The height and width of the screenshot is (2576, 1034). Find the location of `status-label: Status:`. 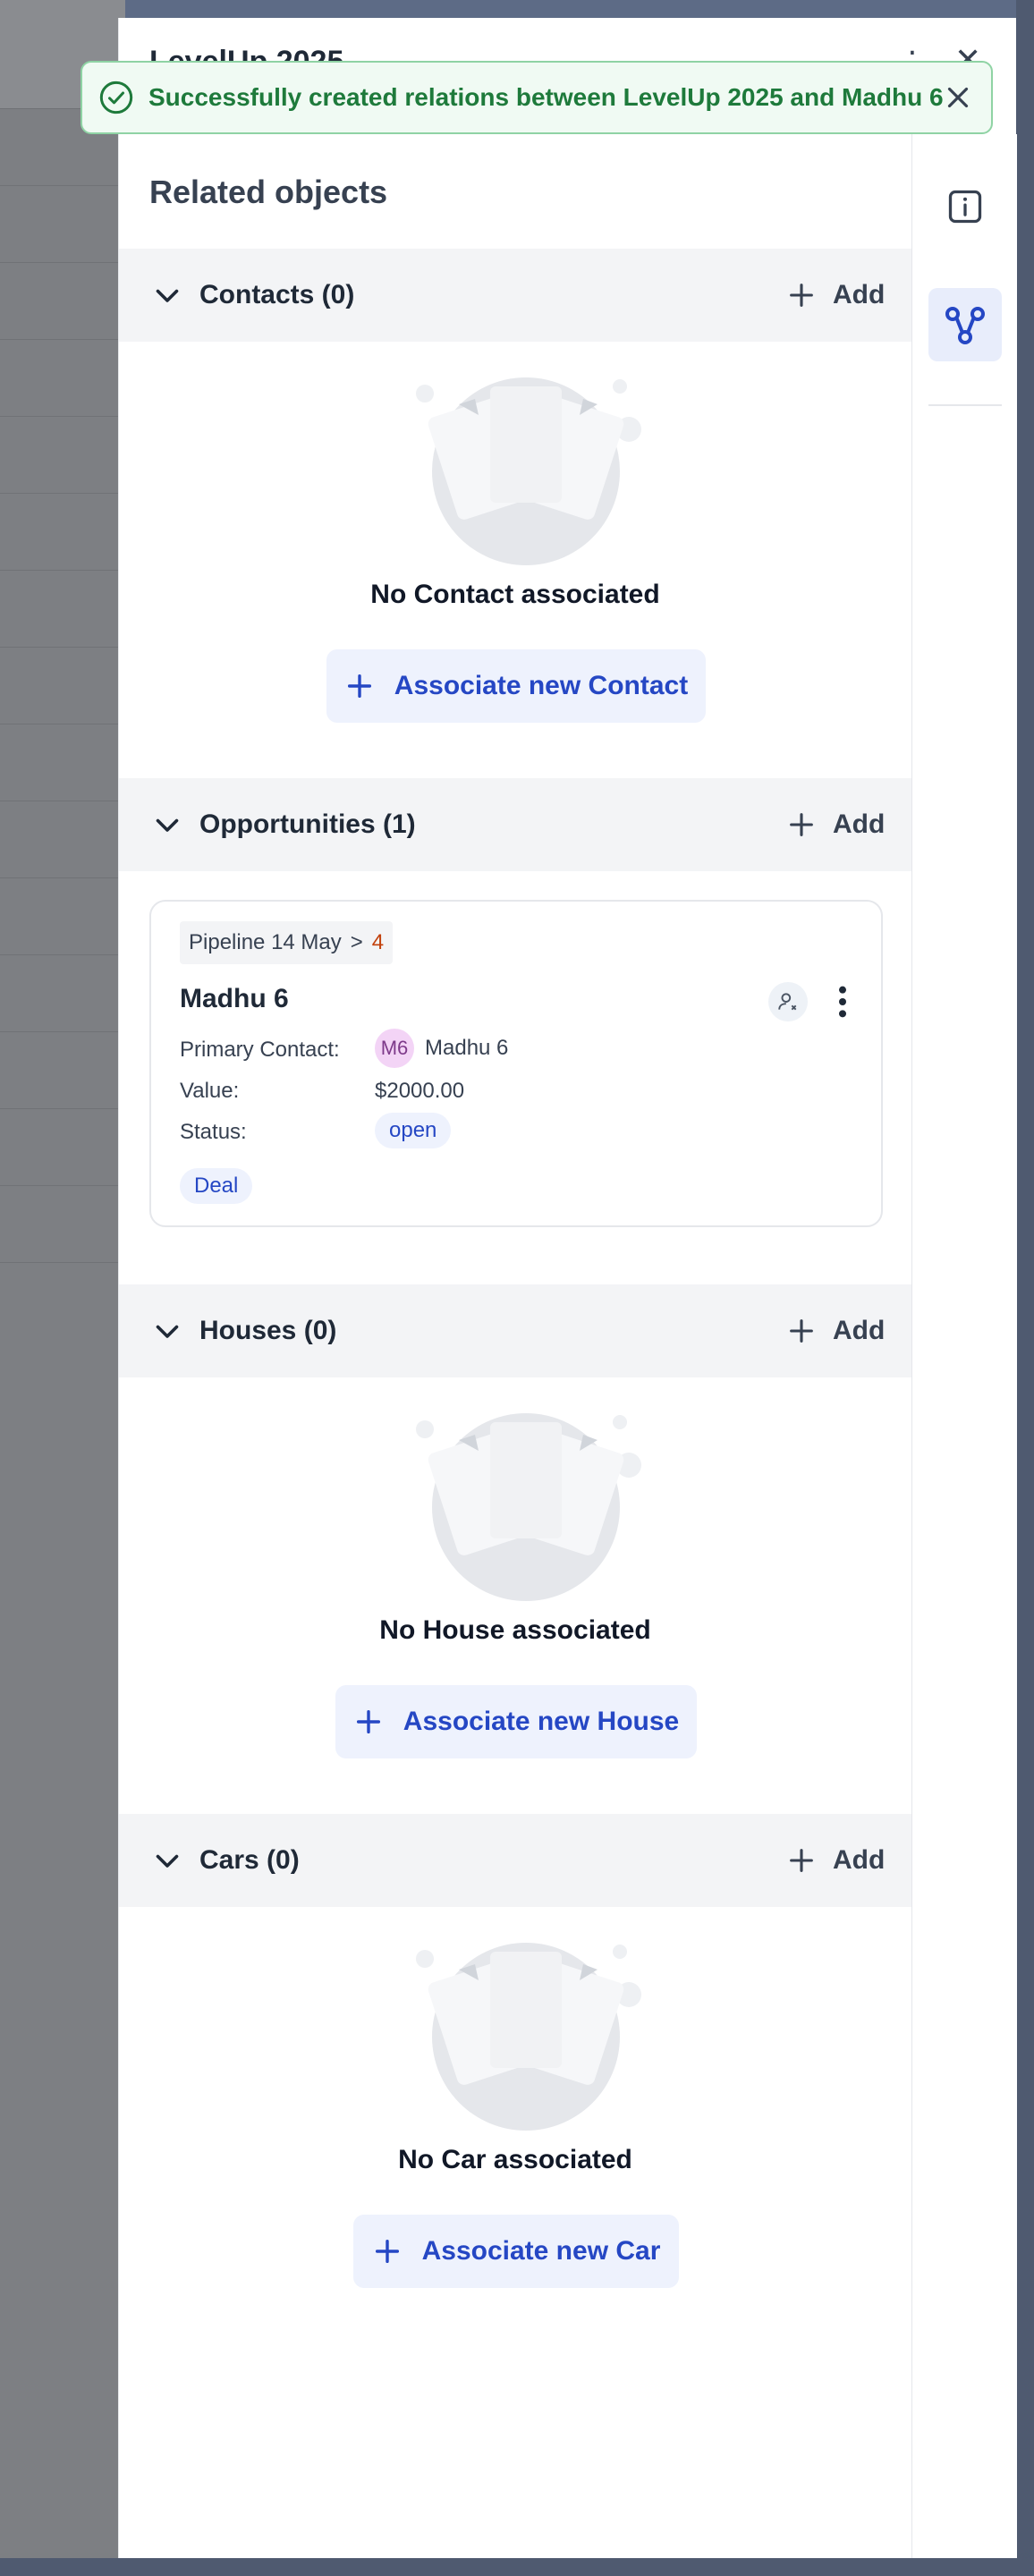

status-label: Status: is located at coordinates (214, 1132).